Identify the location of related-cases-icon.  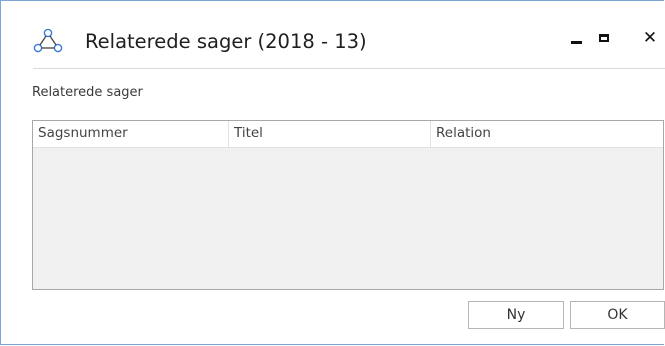
(48, 41).